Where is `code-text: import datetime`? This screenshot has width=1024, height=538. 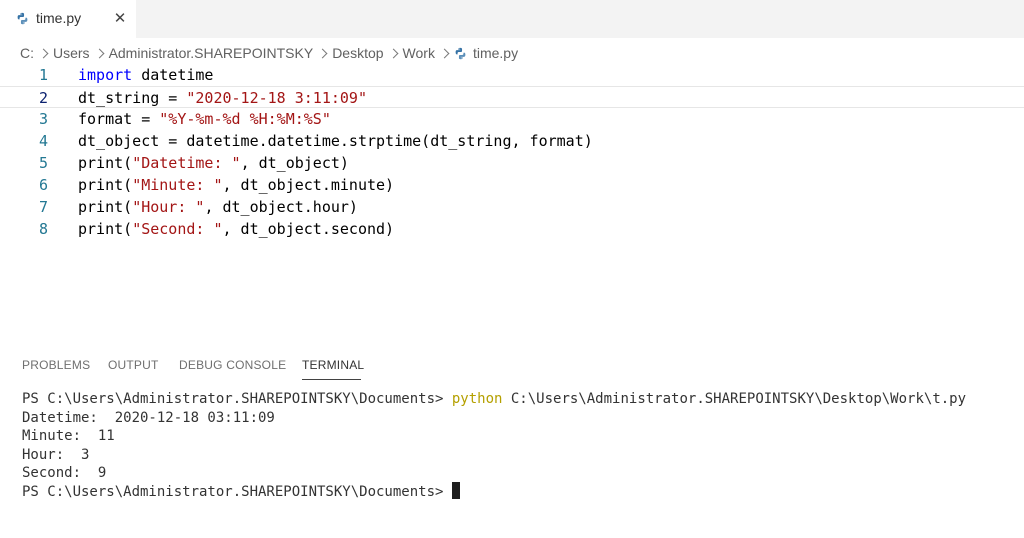
code-text: import datetime is located at coordinates (145, 75).